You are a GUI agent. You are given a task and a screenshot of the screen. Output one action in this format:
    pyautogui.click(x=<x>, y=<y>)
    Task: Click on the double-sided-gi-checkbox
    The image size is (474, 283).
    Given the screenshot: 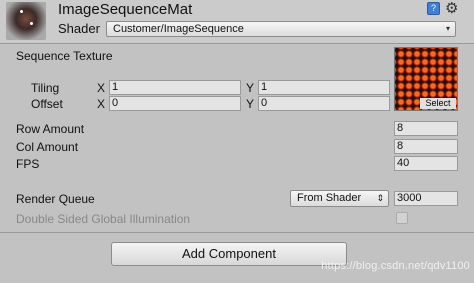 What is the action you would take?
    pyautogui.click(x=402, y=218)
    